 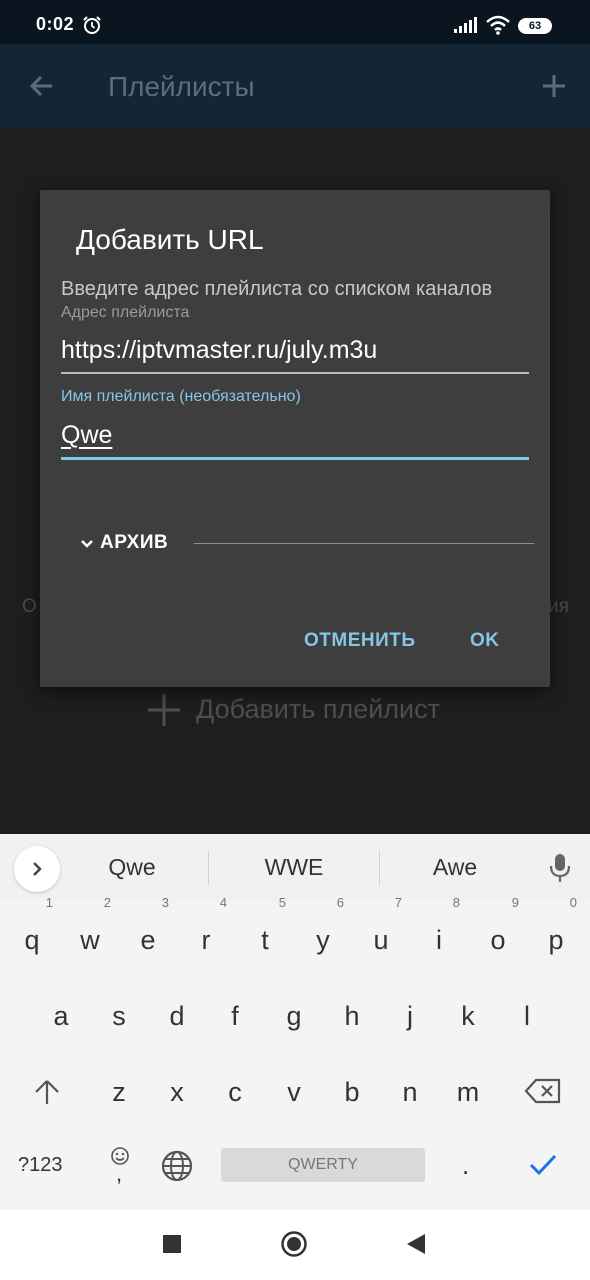 I want to click on home-circle-icon, so click(x=294, y=1244).